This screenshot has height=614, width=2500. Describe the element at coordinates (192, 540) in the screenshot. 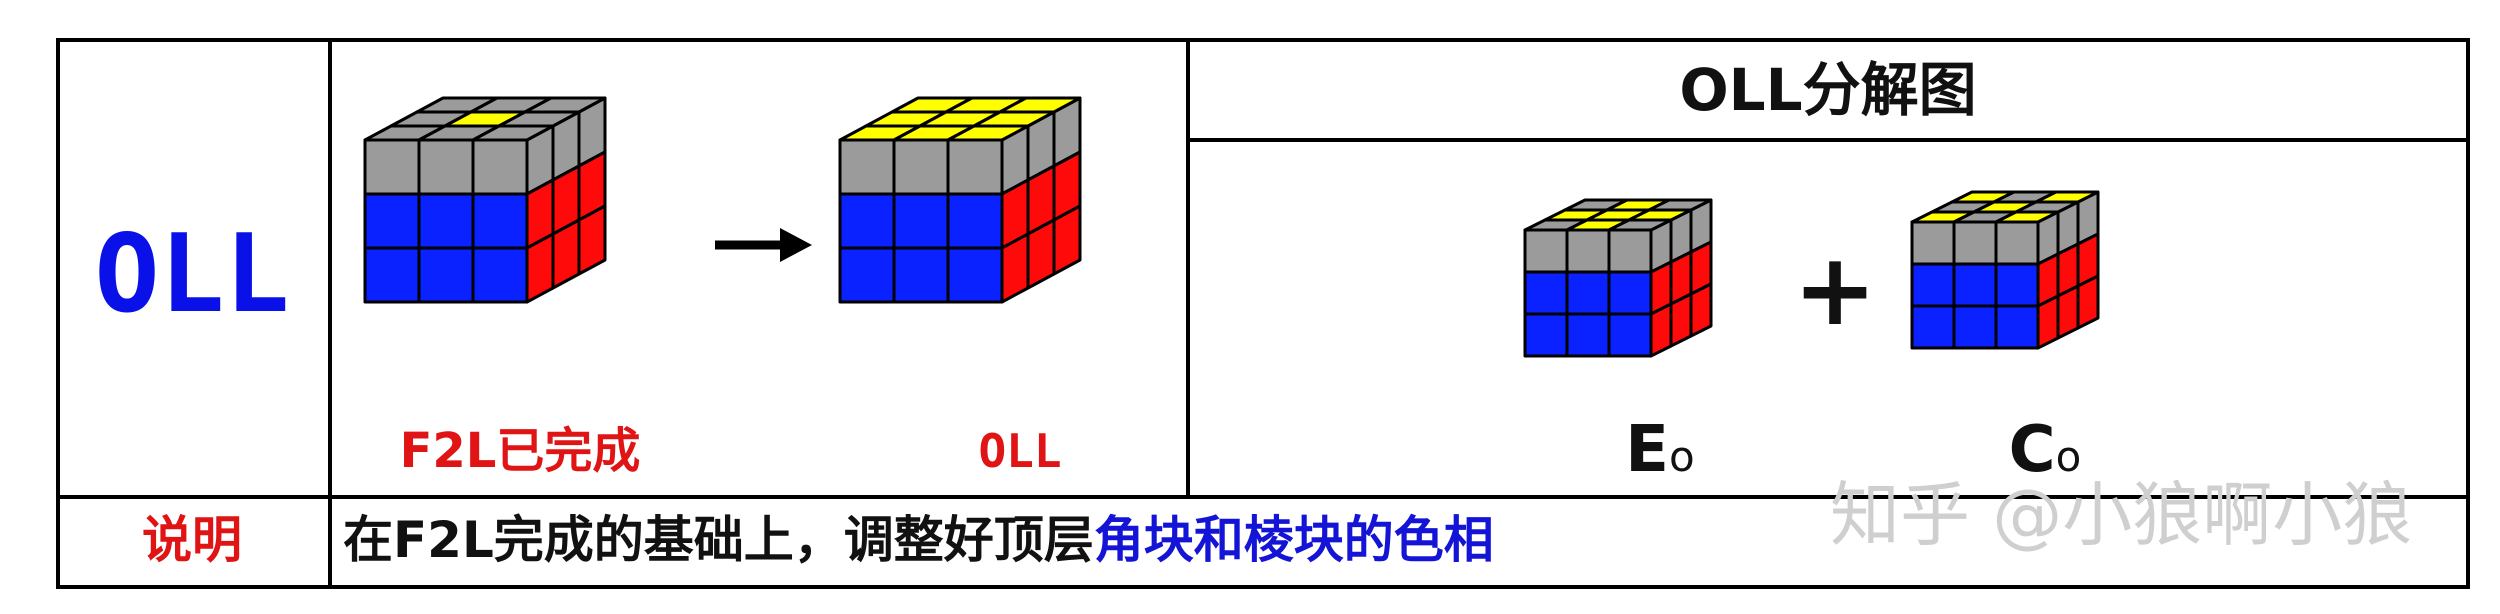

I see `note-label: 说明` at that location.